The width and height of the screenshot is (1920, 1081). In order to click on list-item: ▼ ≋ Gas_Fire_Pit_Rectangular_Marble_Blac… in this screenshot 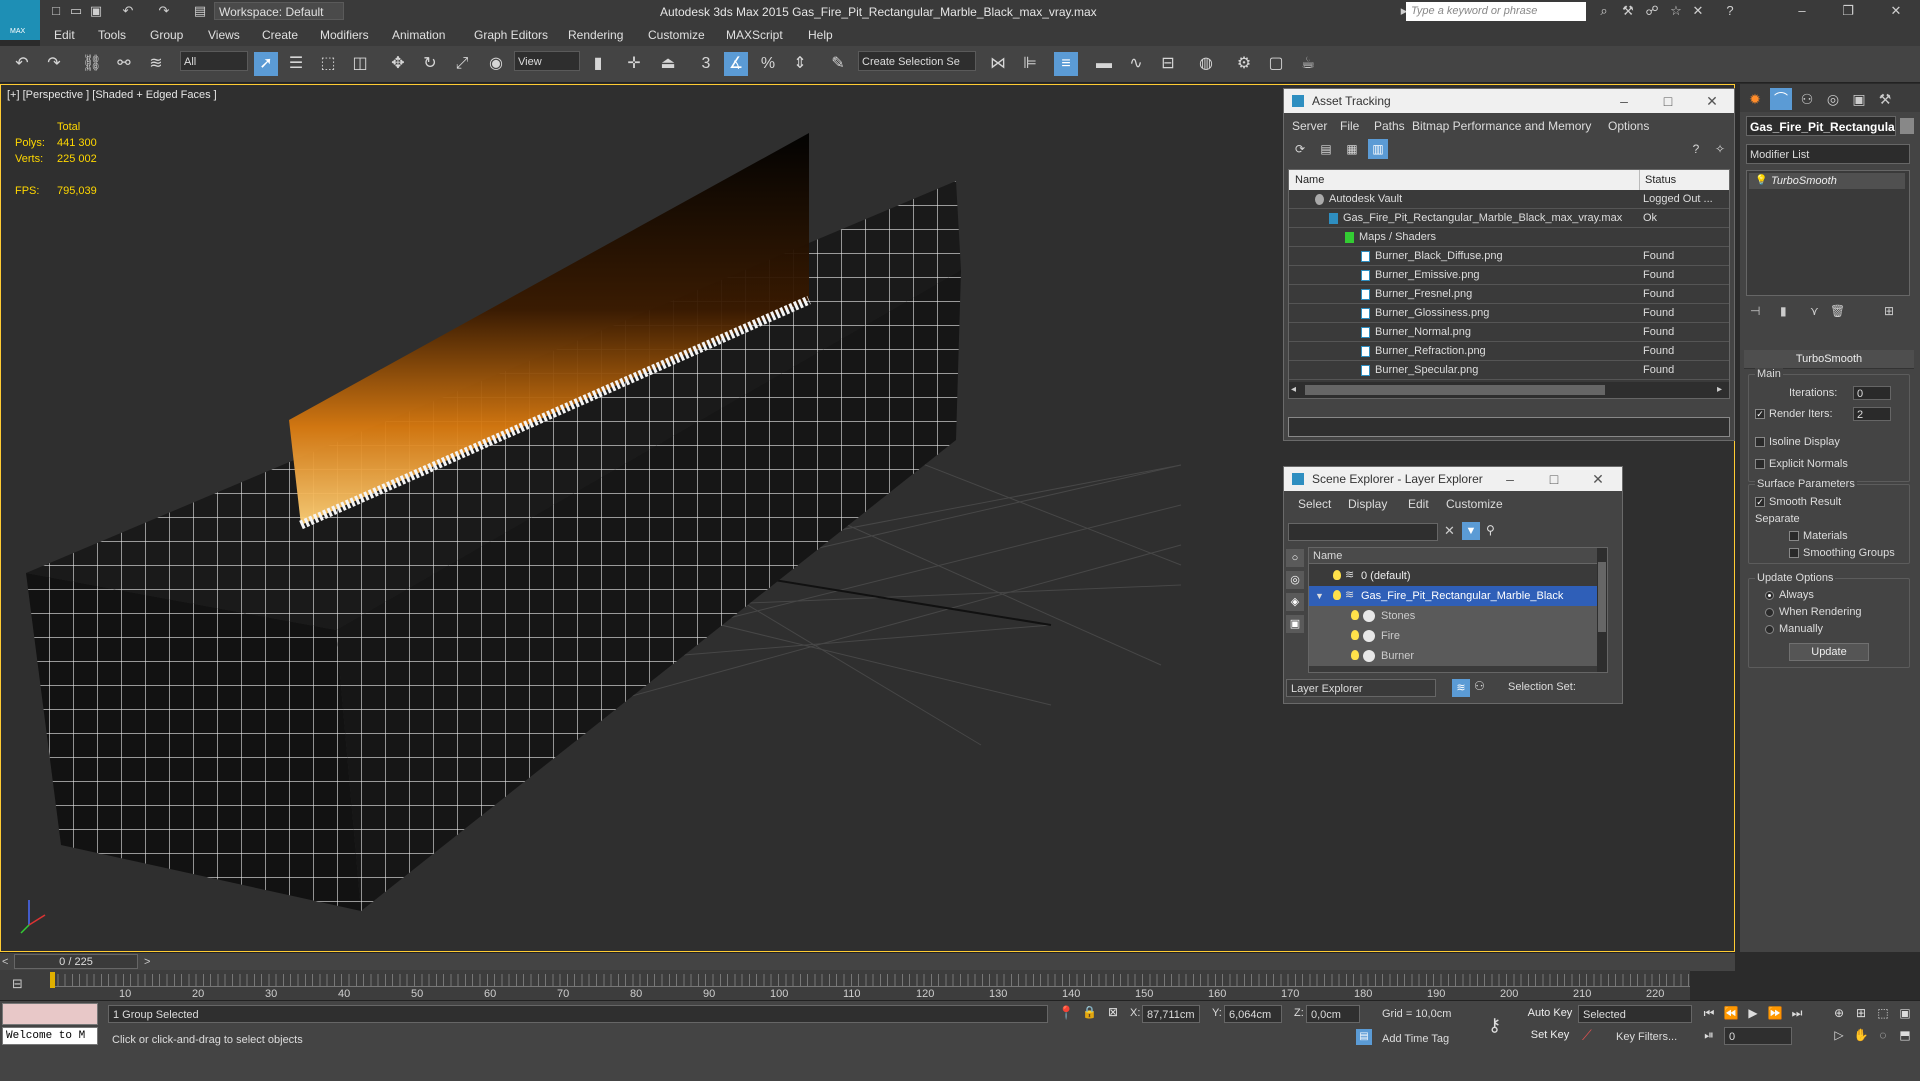, I will do `click(1455, 596)`.